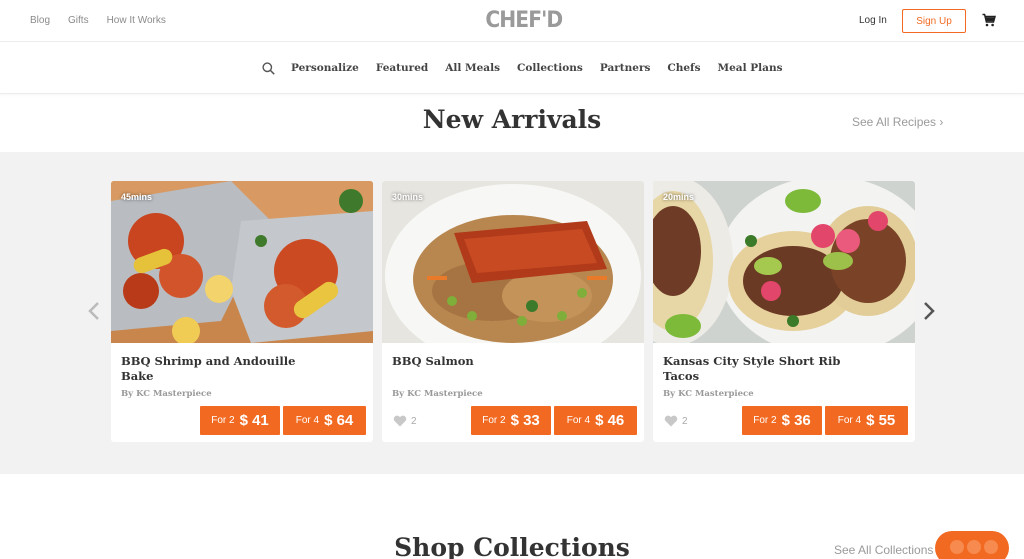 The height and width of the screenshot is (559, 1024). Describe the element at coordinates (873, 20) in the screenshot. I see `login-link: Log In` at that location.